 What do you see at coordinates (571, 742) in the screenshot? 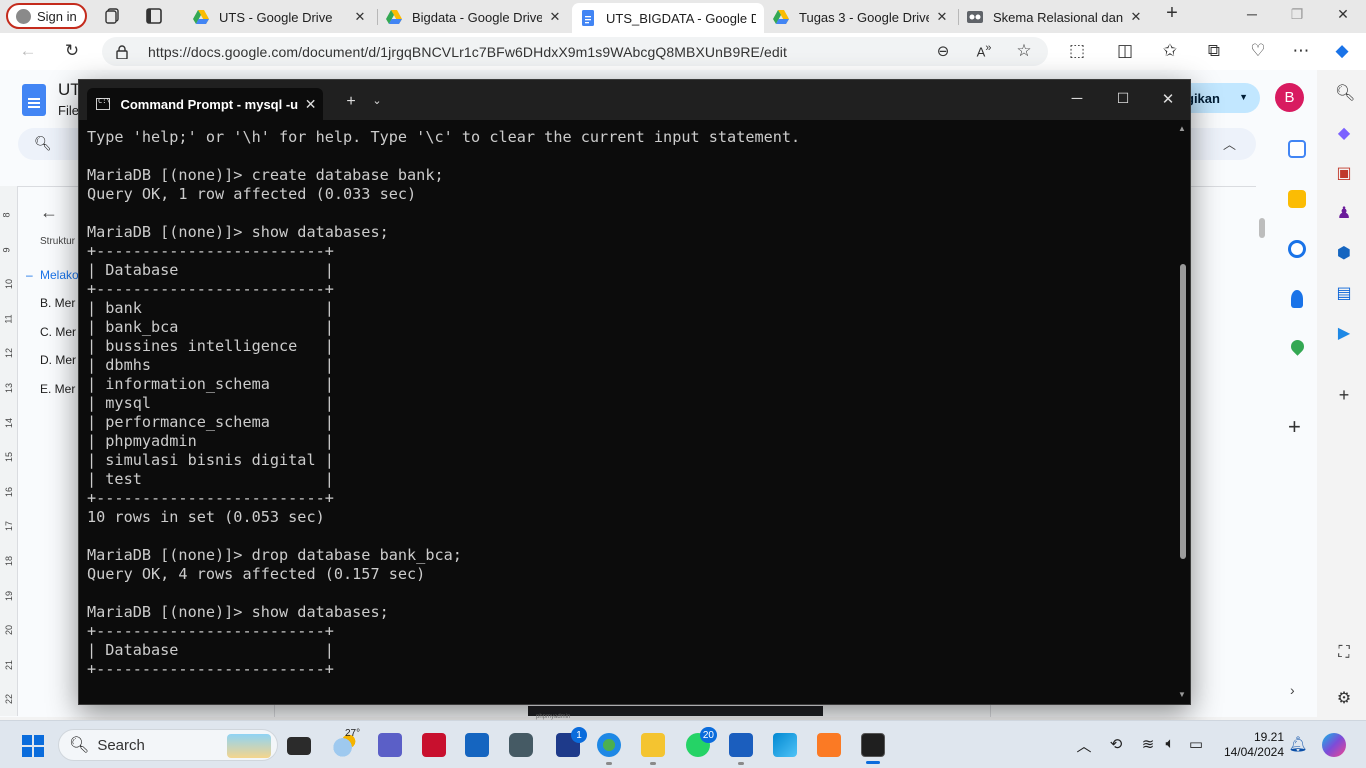
I see `lens-app-icon: 1` at bounding box center [571, 742].